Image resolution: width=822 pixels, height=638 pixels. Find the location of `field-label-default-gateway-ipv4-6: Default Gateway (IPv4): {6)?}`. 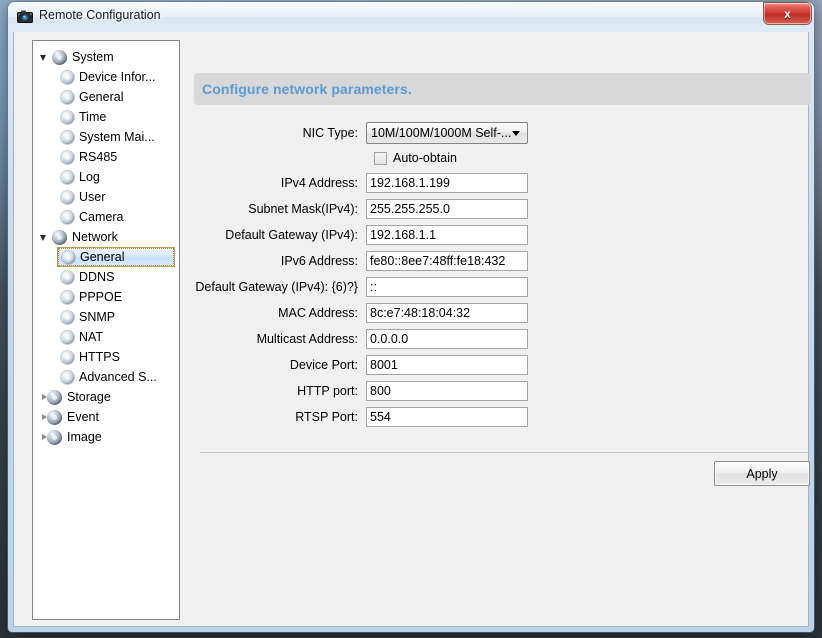

field-label-default-gateway-ipv4-6: Default Gateway (IPv4): {6)?} is located at coordinates (276, 287).